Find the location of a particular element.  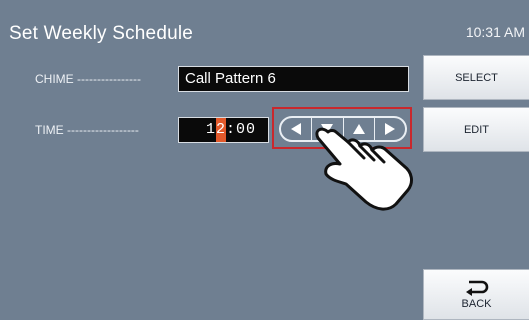

edit-button: EDIT is located at coordinates (476, 129).